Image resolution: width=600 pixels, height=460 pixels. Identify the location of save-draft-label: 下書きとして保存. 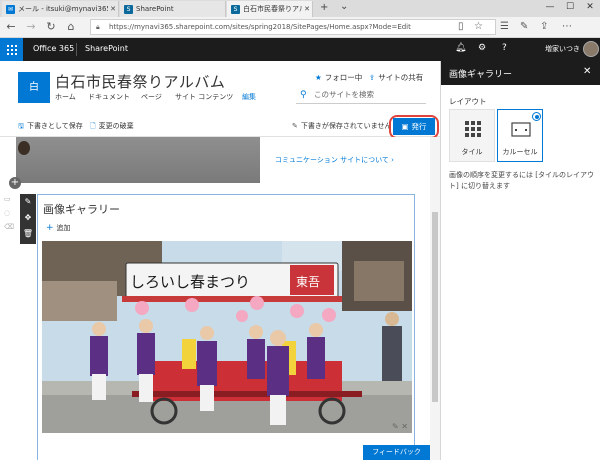
(54, 126).